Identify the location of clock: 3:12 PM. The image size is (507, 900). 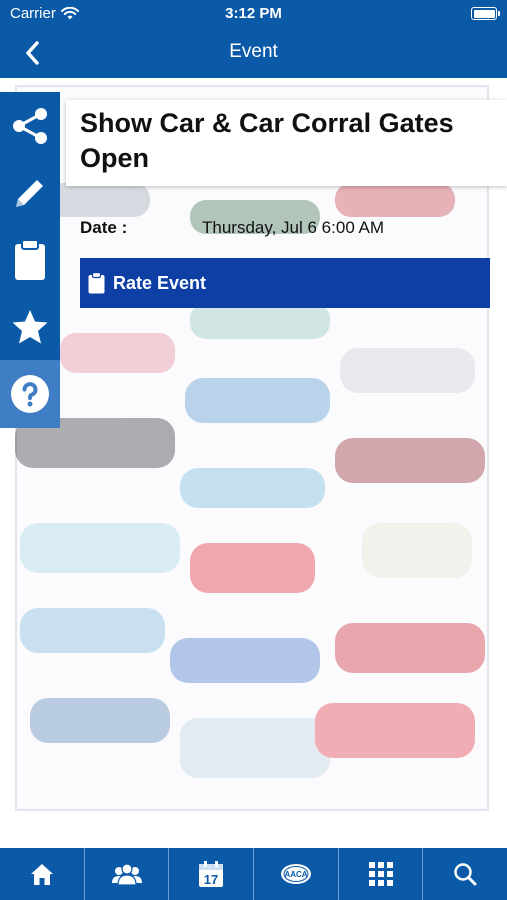
(253, 13).